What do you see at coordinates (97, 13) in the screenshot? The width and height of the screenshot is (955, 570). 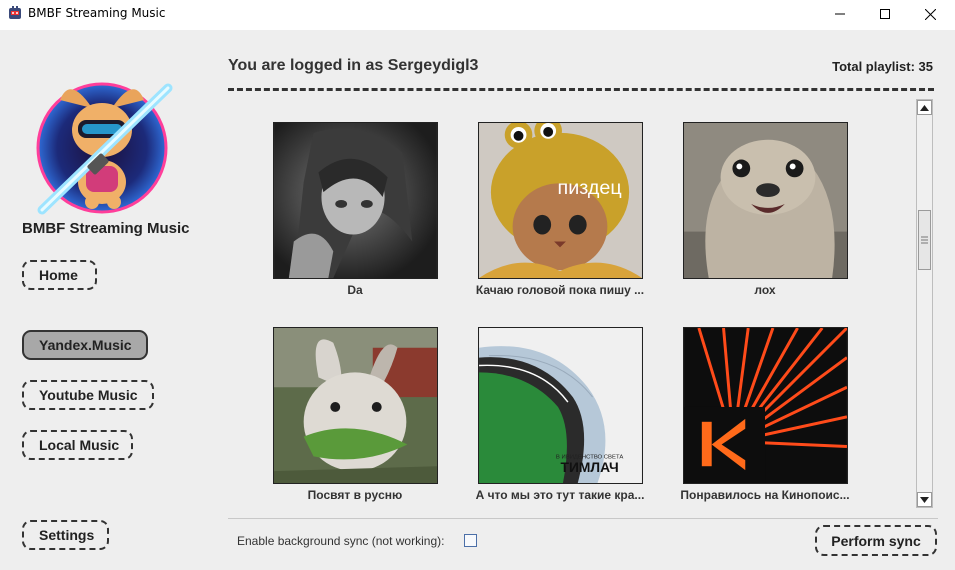 I see `window-title: BMBF Streaming Music` at bounding box center [97, 13].